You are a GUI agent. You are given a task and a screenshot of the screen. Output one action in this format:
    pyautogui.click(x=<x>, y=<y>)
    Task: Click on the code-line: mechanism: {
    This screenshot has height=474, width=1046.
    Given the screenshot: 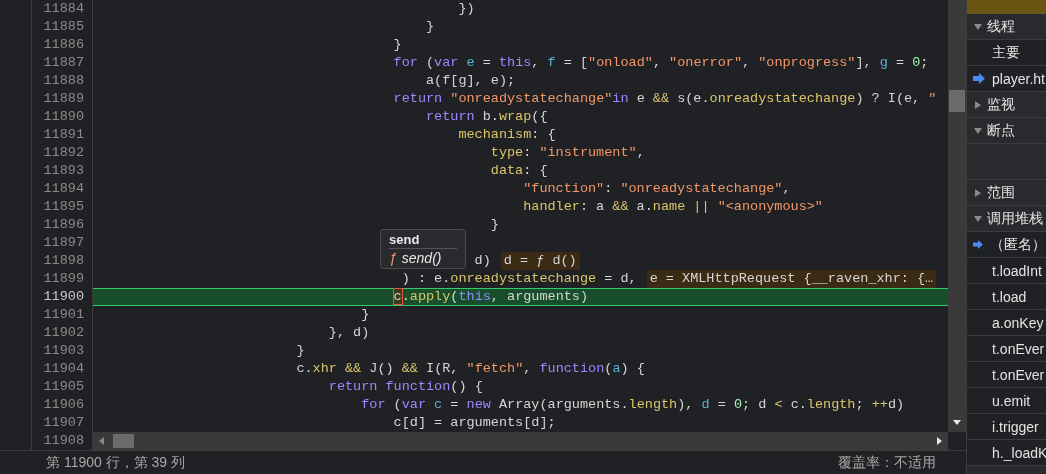 What is the action you would take?
    pyautogui.click(x=507, y=135)
    